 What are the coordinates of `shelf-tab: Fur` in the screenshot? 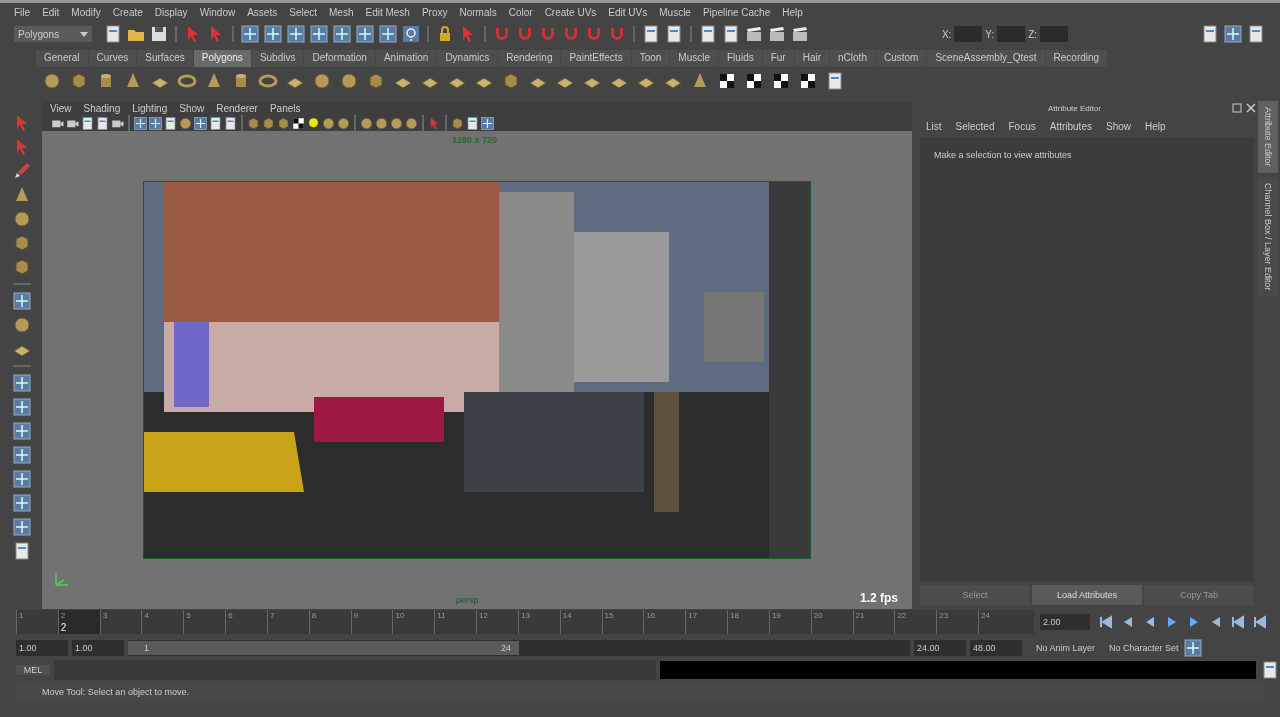 It's located at (778, 58).